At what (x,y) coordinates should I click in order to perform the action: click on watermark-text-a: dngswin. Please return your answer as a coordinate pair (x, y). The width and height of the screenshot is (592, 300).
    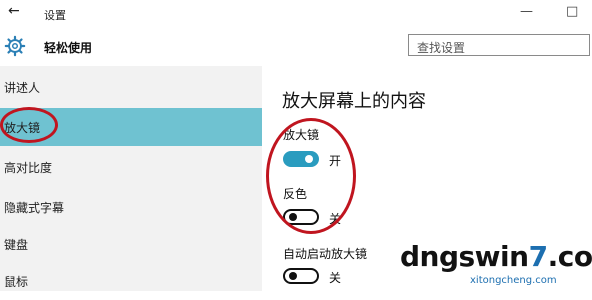
    Looking at the image, I should click on (464, 256).